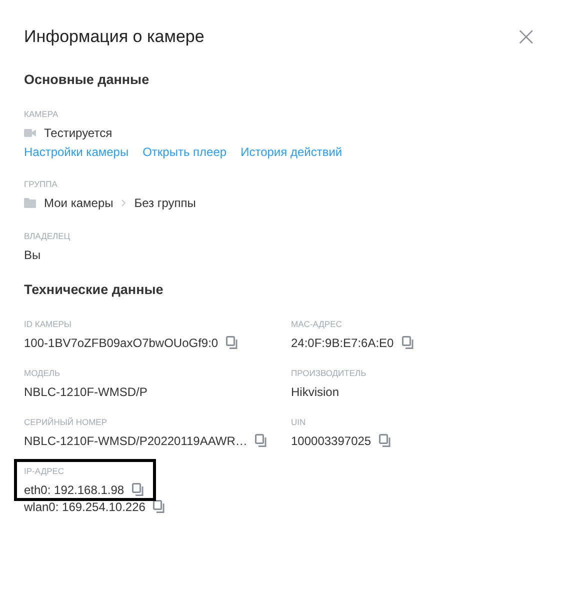  Describe the element at coordinates (94, 290) in the screenshot. I see `section-heading: Технические данные` at that location.